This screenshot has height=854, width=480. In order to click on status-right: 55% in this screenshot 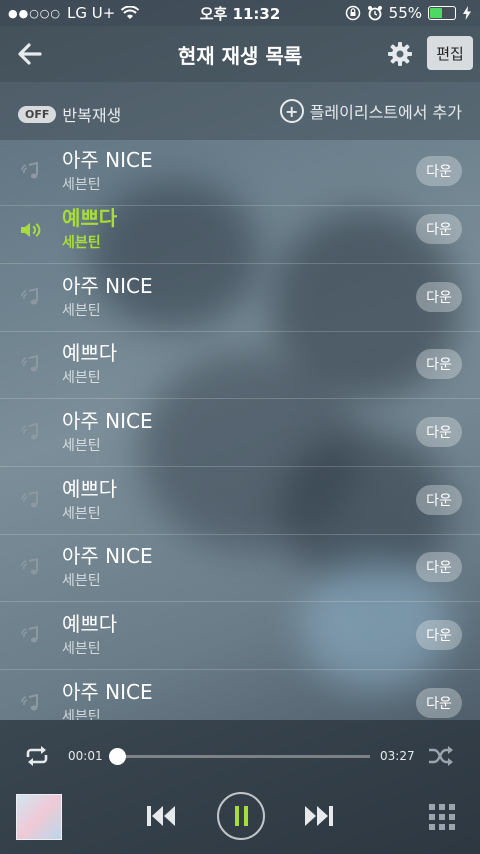, I will do `click(408, 13)`.